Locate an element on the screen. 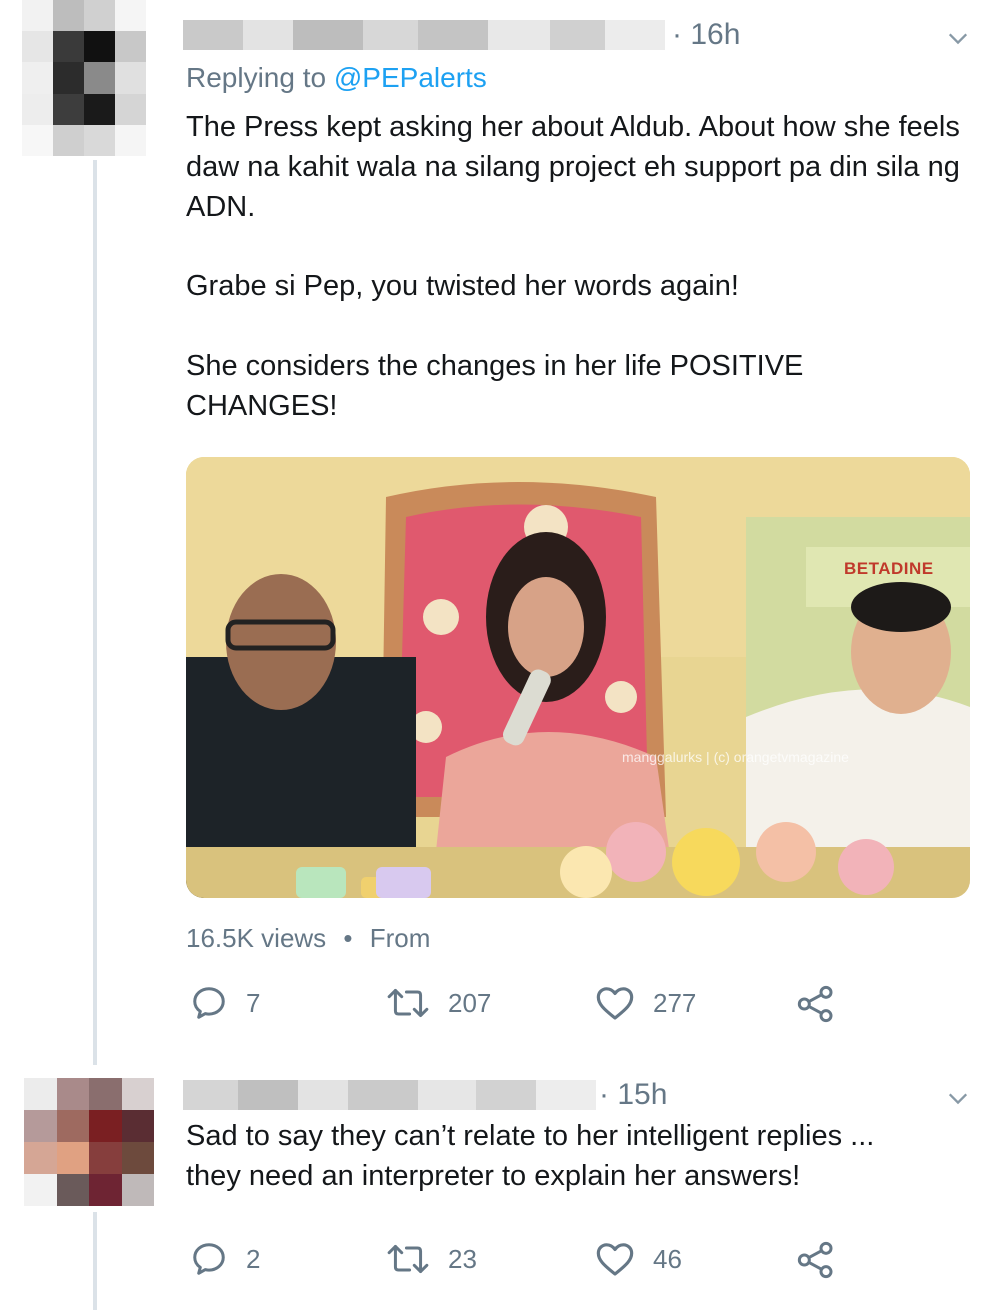 The image size is (1000, 1310). tweet-time: · 16h is located at coordinates (706, 35).